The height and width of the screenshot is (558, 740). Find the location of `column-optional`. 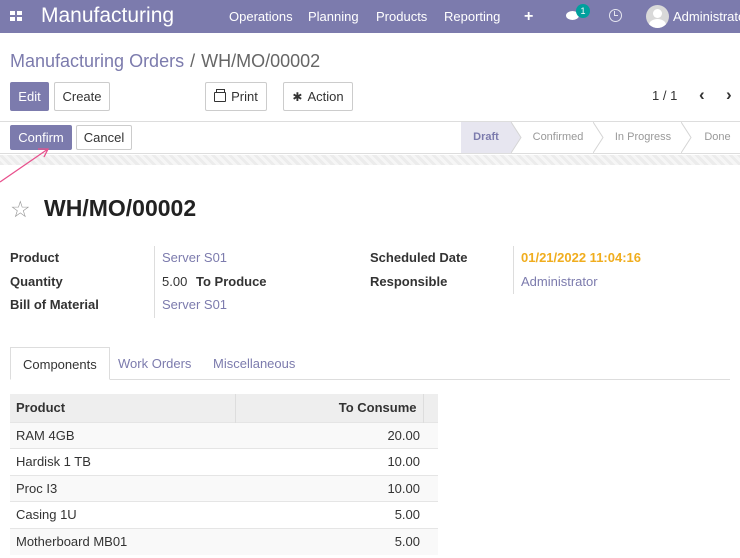

column-optional is located at coordinates (430, 408).